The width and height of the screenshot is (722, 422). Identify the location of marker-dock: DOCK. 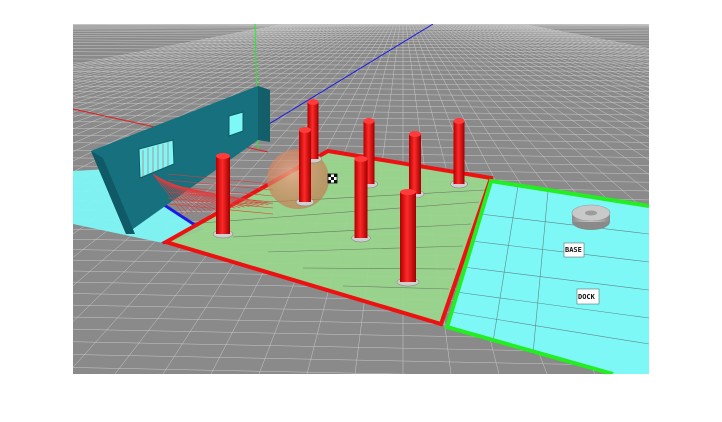
(588, 296).